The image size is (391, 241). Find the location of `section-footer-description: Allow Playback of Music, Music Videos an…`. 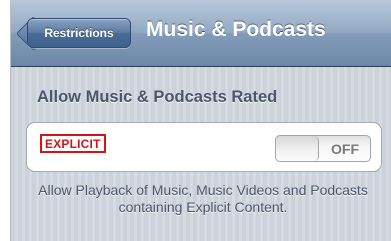

section-footer-description: Allow Playback of Music, Music Videos an… is located at coordinates (203, 198).